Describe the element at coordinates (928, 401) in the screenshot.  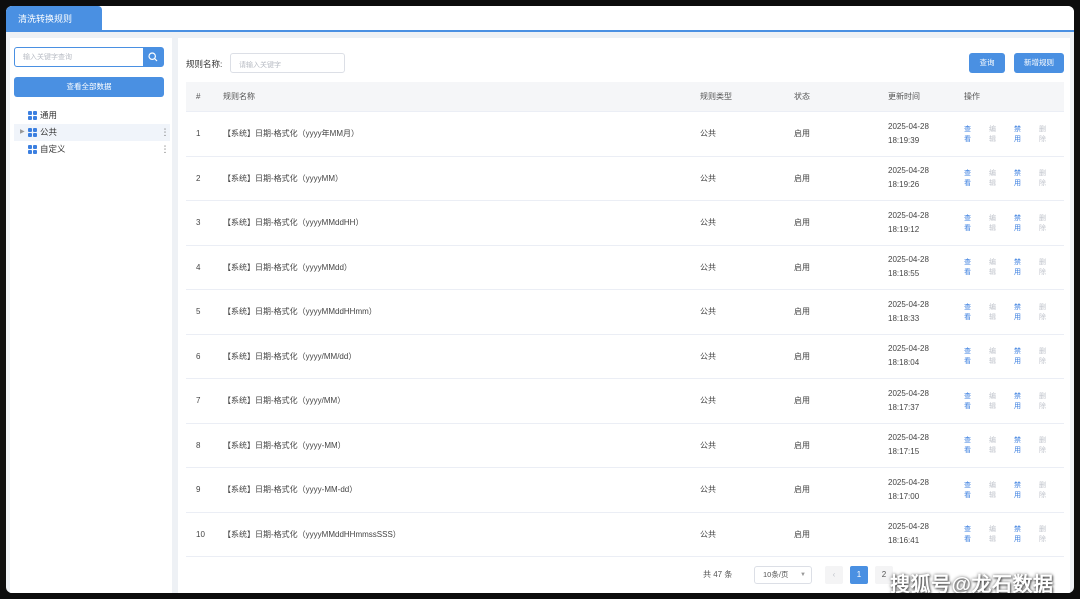
I see `update-time-cell: 2025-04-28 18:17:37` at that location.